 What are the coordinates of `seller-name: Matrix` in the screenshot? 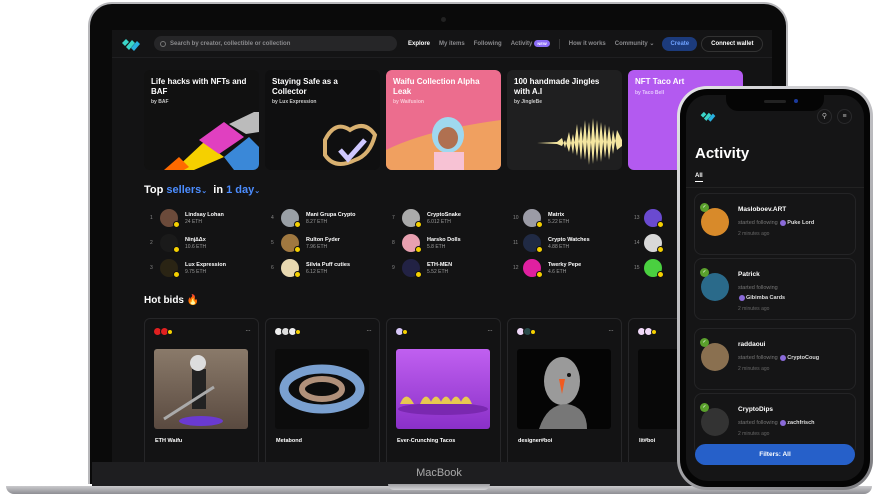 It's located at (556, 214).